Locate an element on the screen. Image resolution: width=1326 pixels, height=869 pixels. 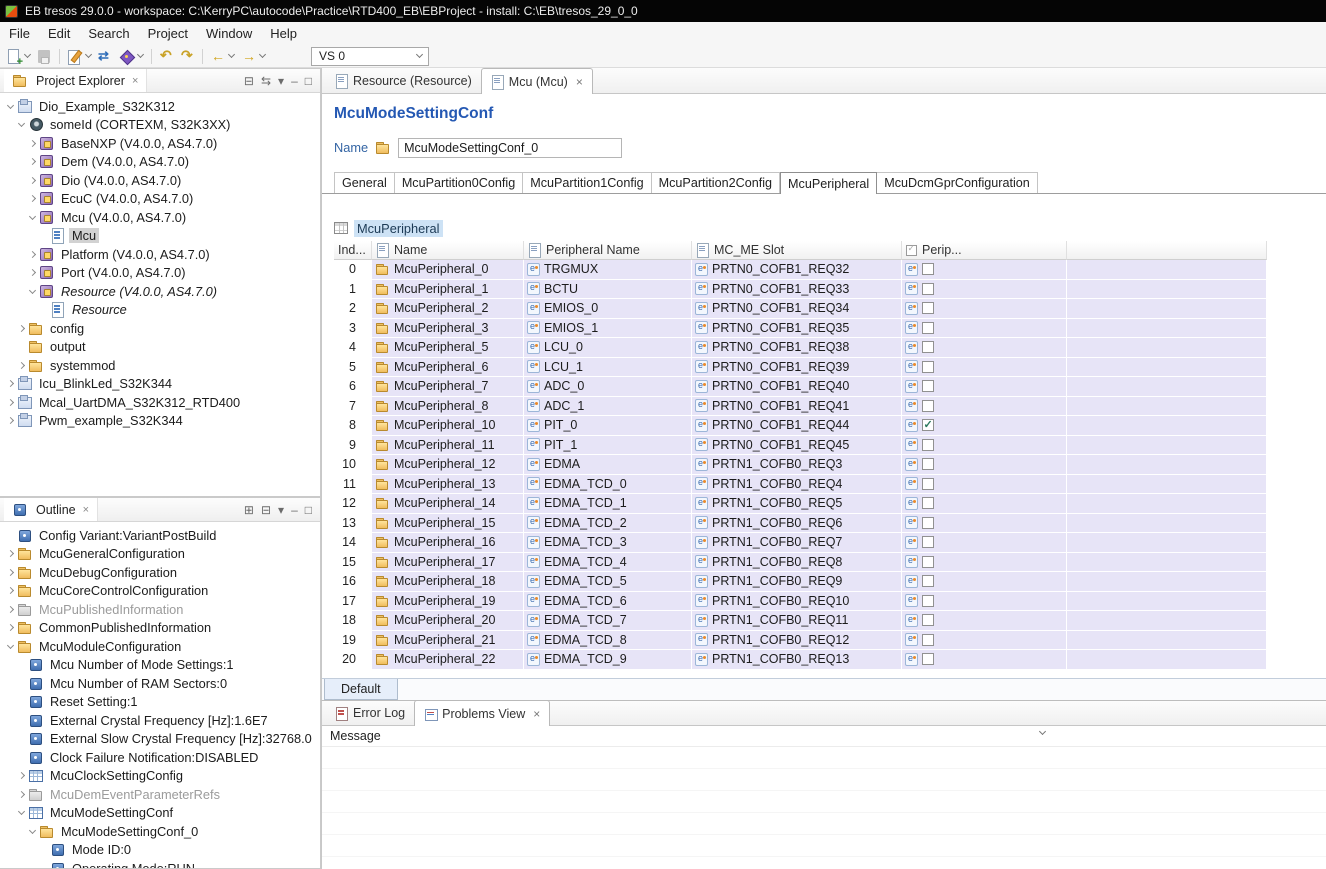
outline-item-reset-setting-1: Reset Setting:1 is located at coordinates (160, 702).